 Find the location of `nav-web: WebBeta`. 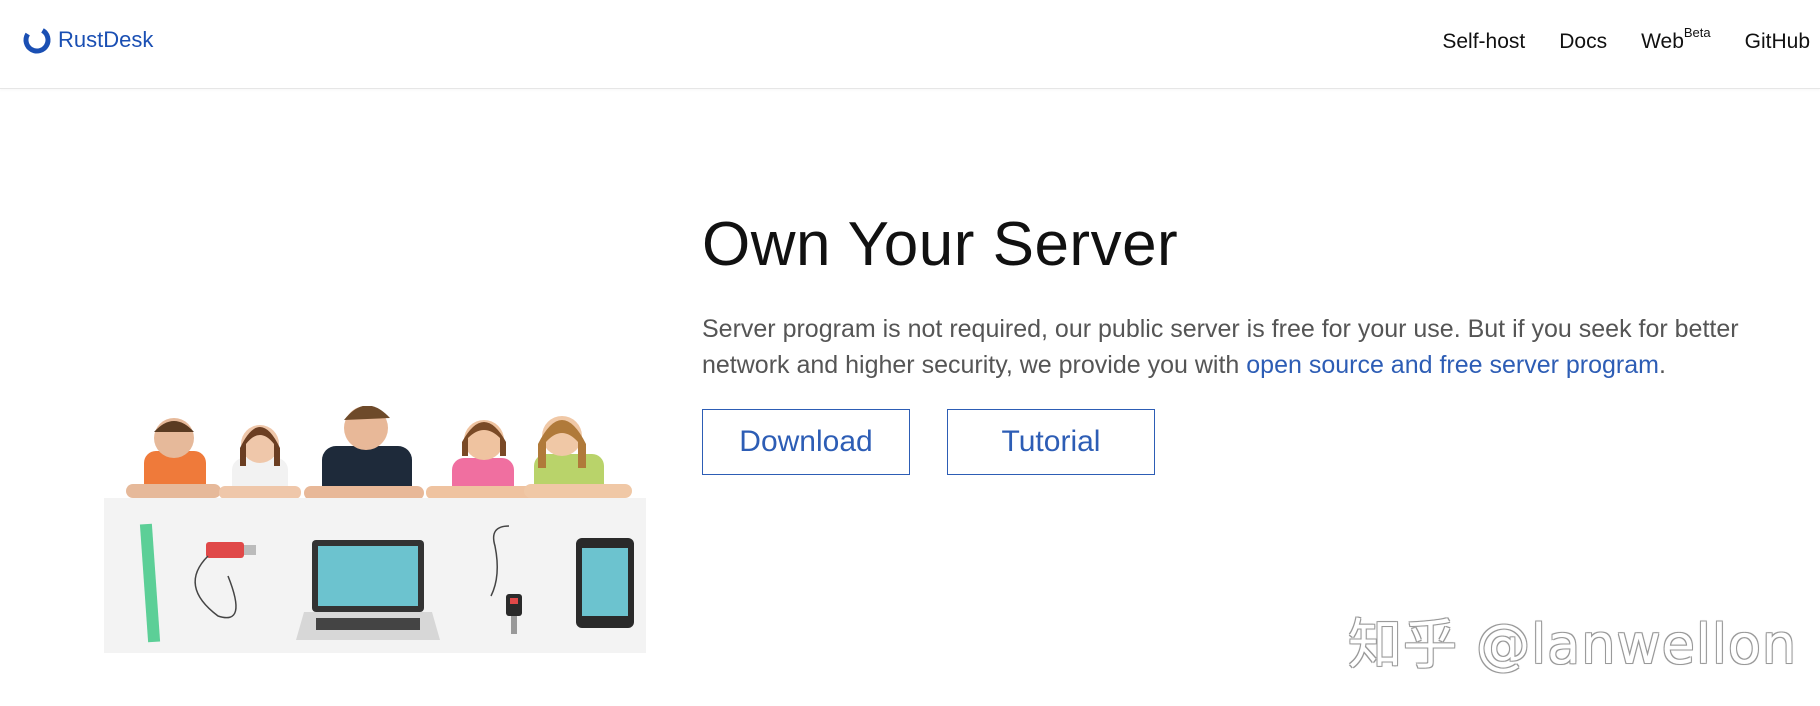

nav-web: WebBeta is located at coordinates (1676, 39).